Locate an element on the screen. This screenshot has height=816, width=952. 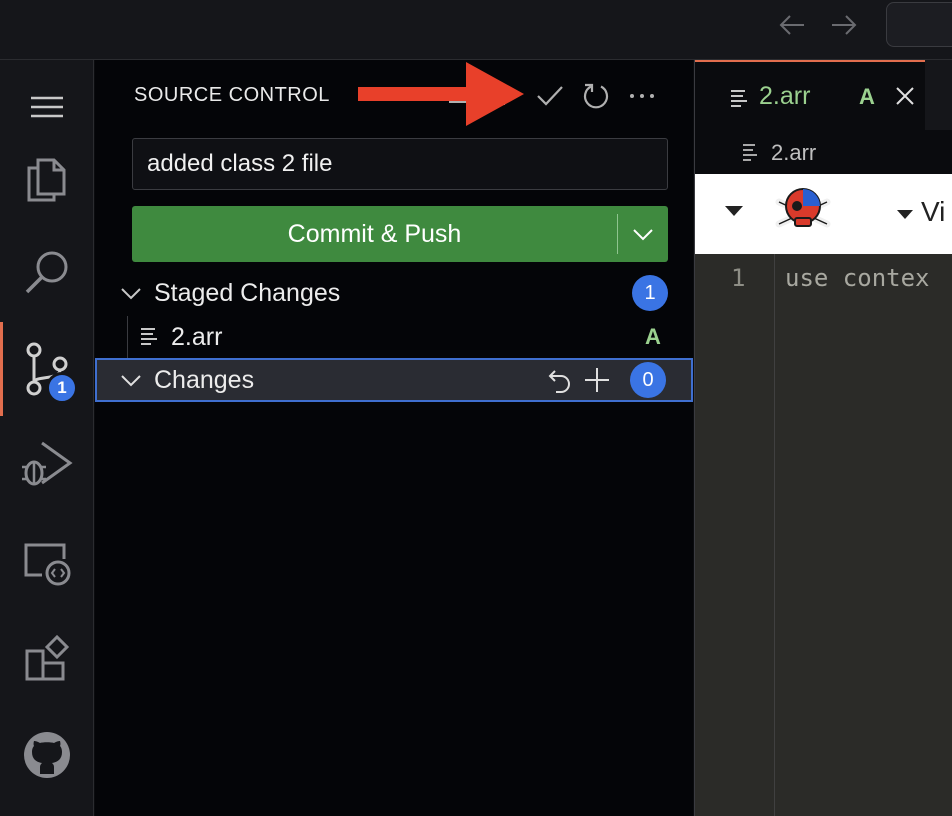
staged-file-name: 2.arr is located at coordinates (197, 336).